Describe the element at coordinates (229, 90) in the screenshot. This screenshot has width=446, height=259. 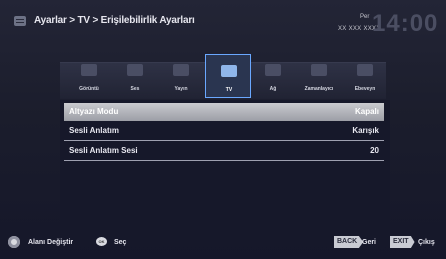
I see `tab-label: TV` at that location.